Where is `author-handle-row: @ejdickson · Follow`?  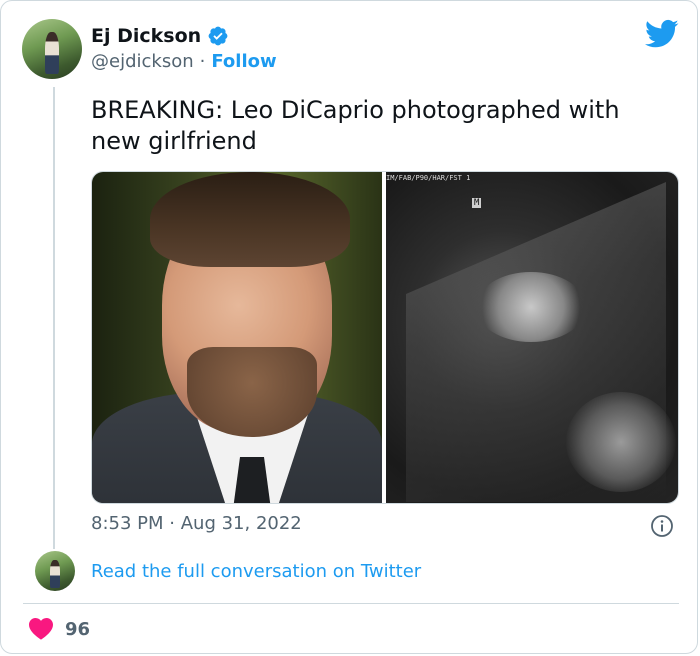
author-handle-row: @ejdickson · Follow is located at coordinates (184, 61).